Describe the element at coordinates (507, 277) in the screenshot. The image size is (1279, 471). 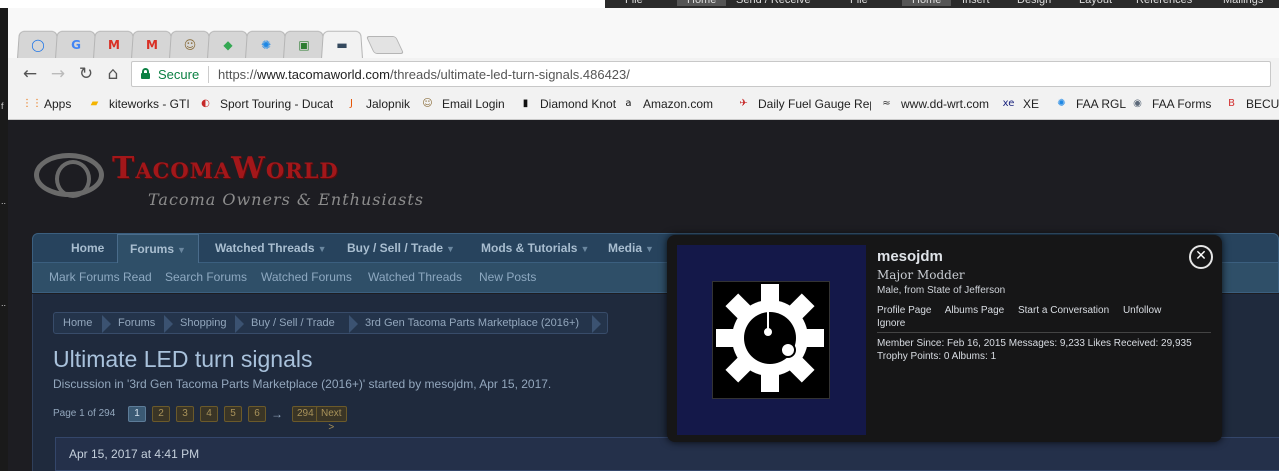
I see `subnav-new-posts: New Posts` at that location.